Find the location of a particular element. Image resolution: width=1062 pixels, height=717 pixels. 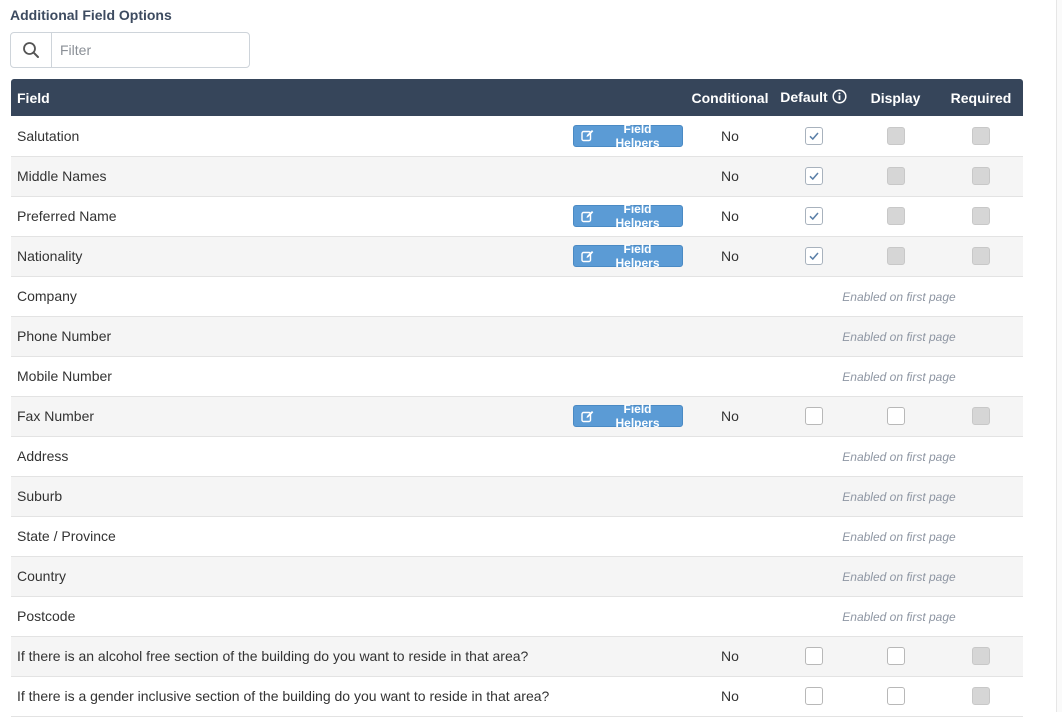

field-name: Mobile Number is located at coordinates (64, 376).